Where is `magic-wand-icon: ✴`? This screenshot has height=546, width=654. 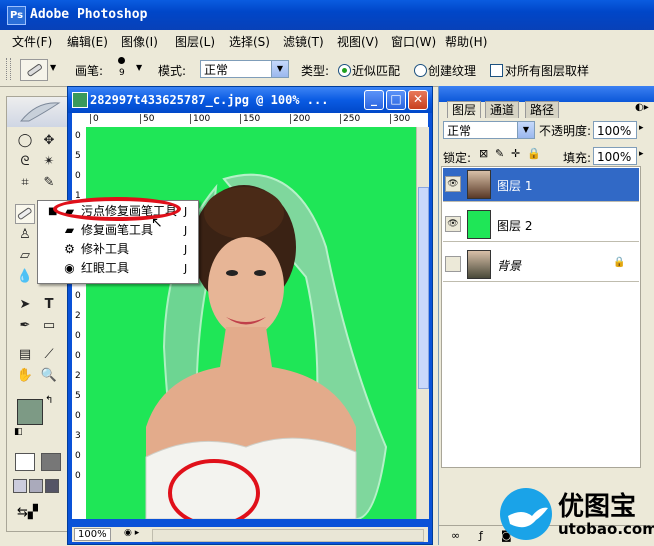
magic-wand-icon: ✴ is located at coordinates (49, 162).